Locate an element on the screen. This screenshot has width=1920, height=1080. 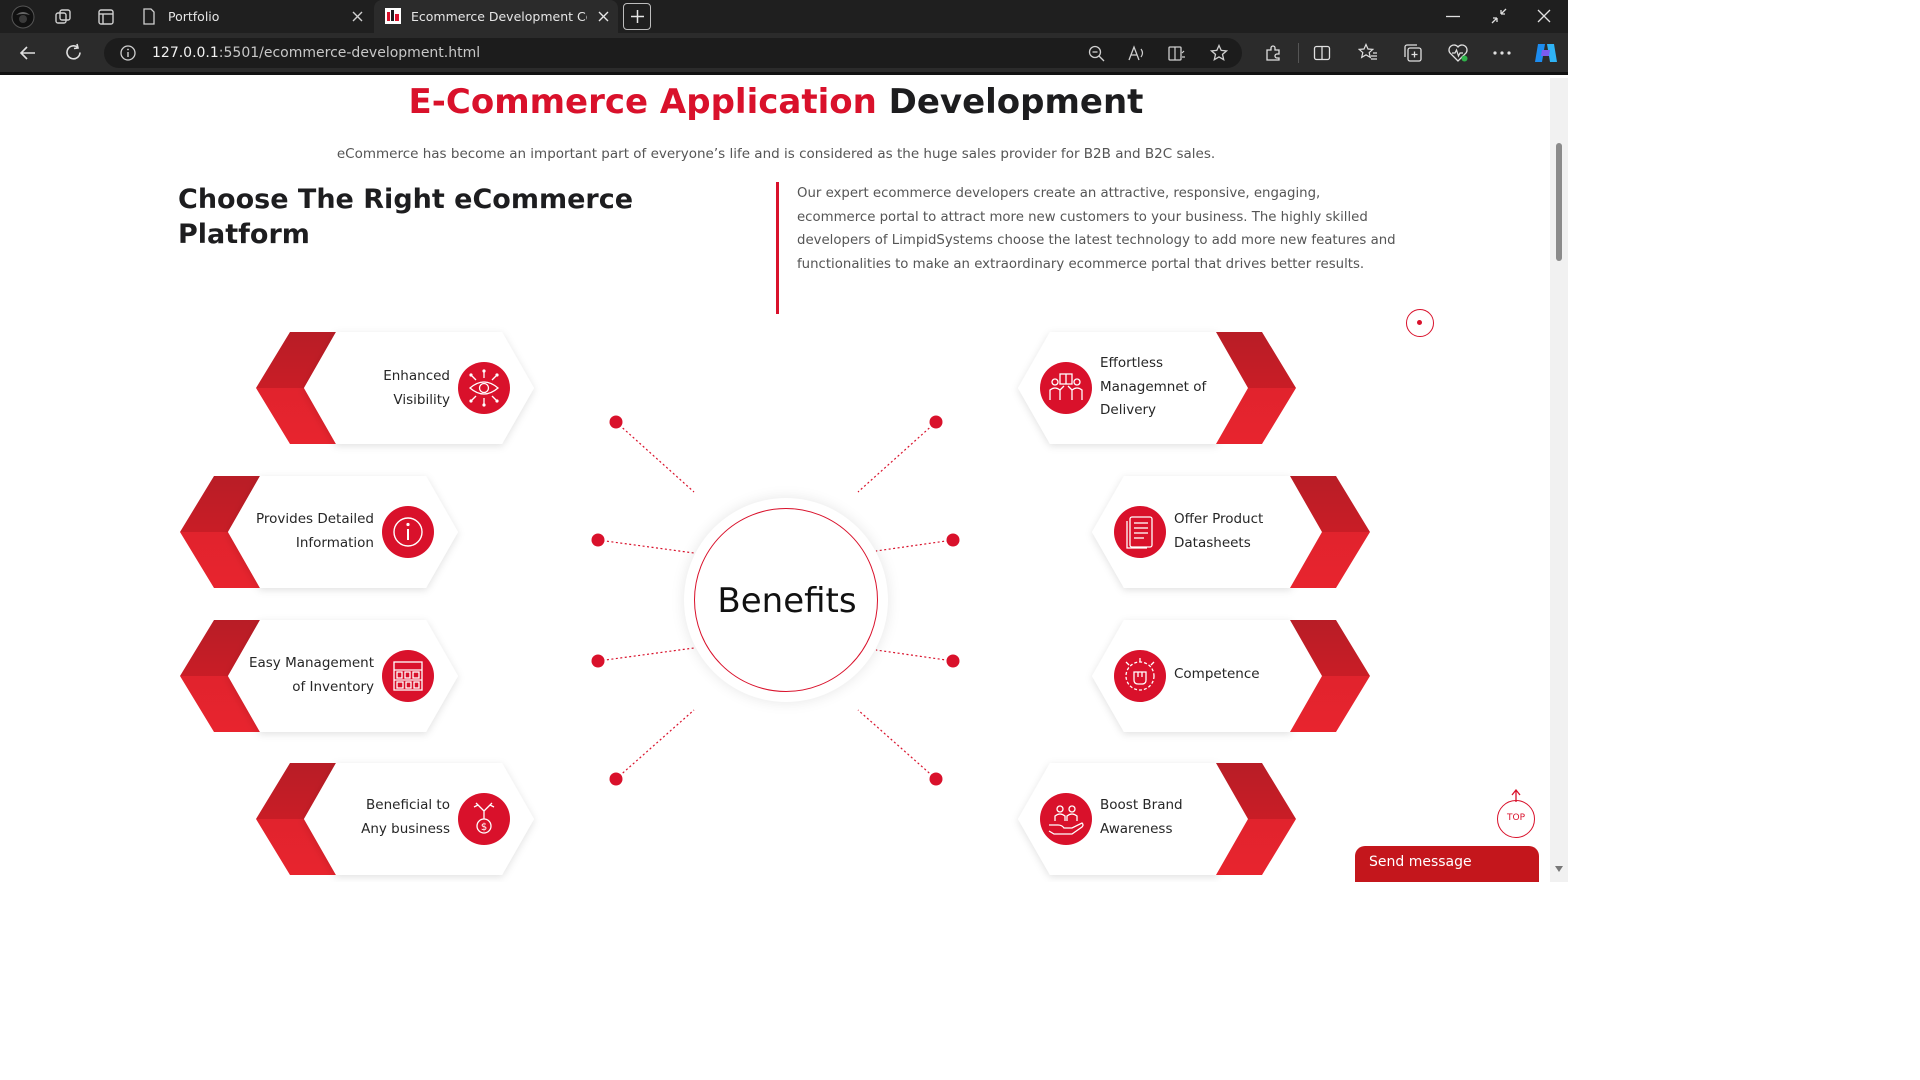
benefits-label: Benefits is located at coordinates (787, 601).